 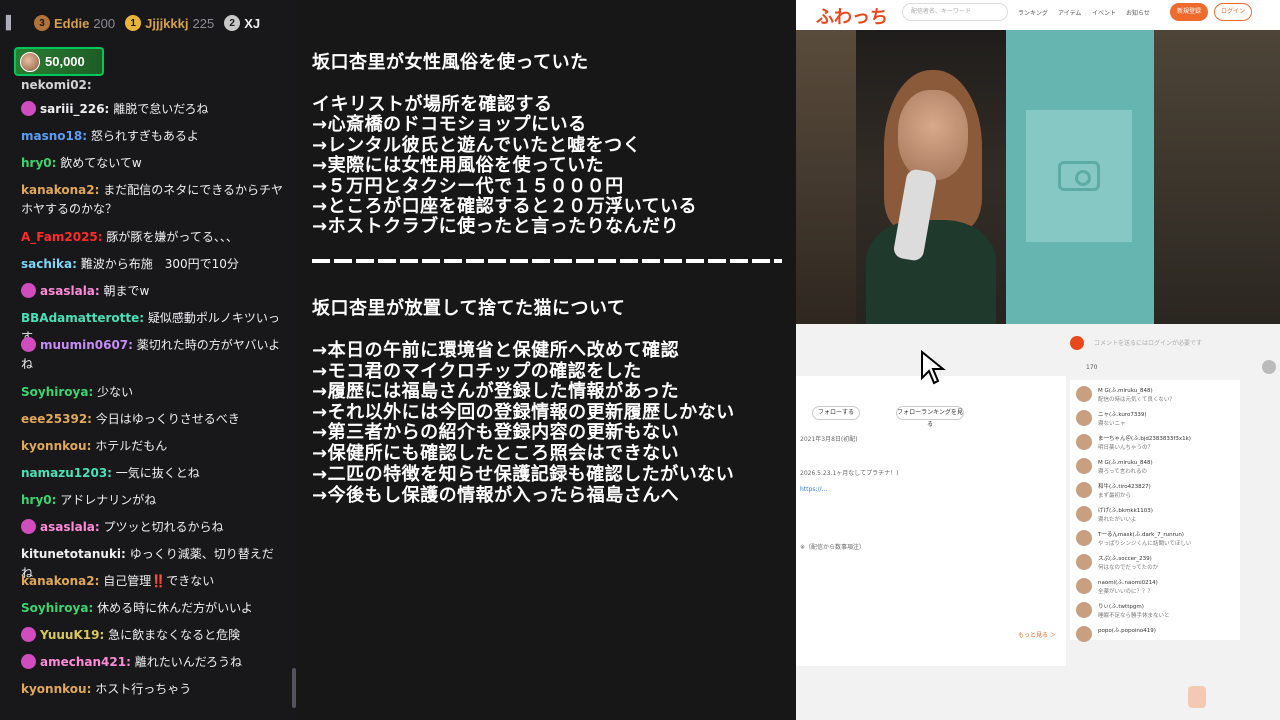 What do you see at coordinates (163, 527) in the screenshot?
I see `chat-text: プツッと切れるからね` at bounding box center [163, 527].